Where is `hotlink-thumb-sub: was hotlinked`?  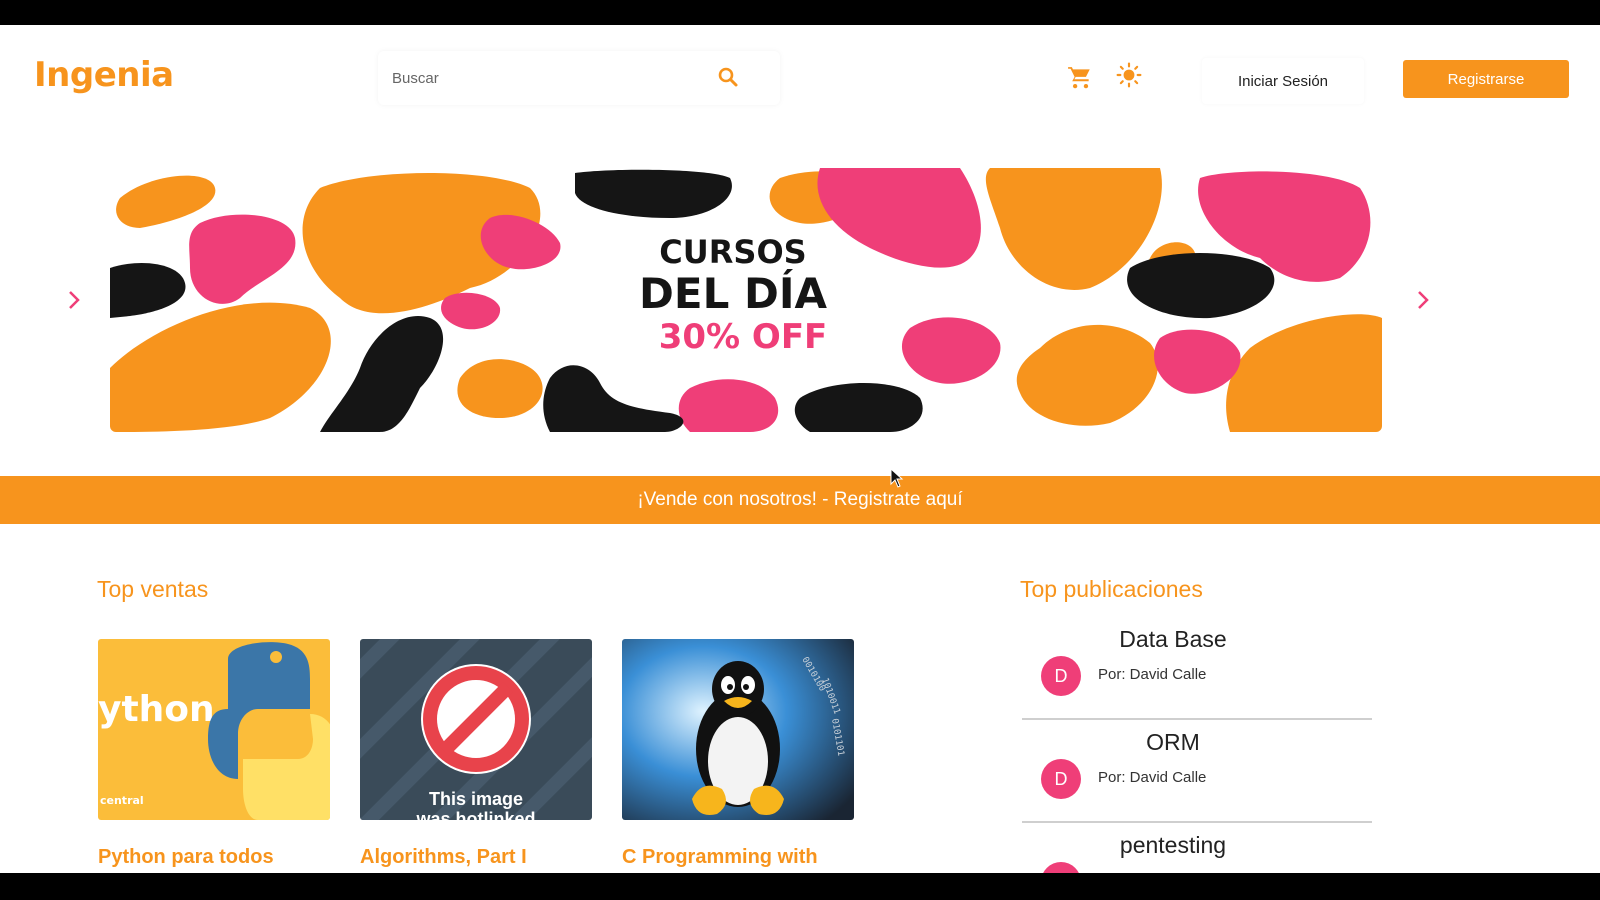 hotlink-thumb-sub: was hotlinked is located at coordinates (475, 814).